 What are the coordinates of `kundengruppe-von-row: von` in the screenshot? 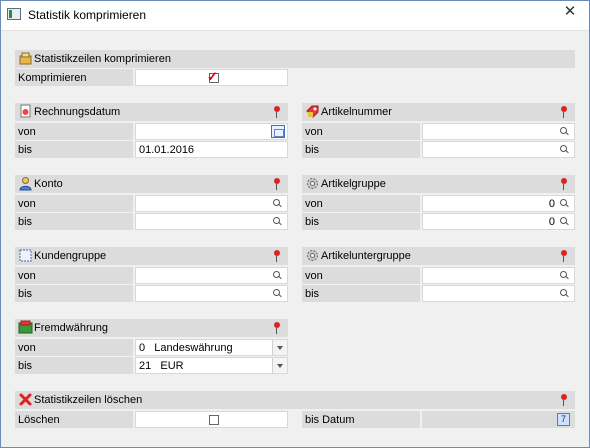 It's located at (151, 275).